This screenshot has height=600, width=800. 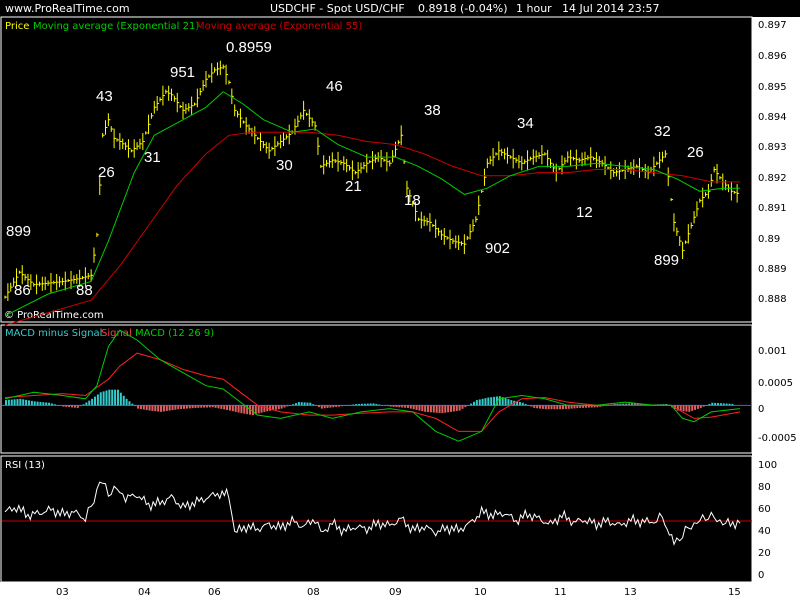 I want to click on price-label: 46, so click(x=334, y=86).